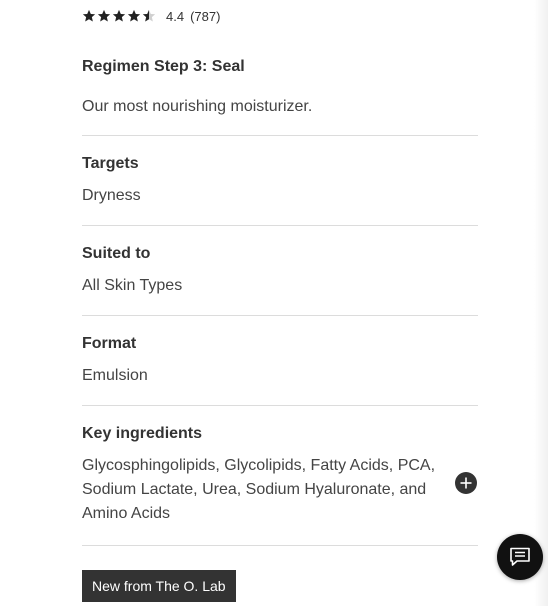 Image resolution: width=548 pixels, height=606 pixels. I want to click on regimen-step: Regimen Step 3: Seal, so click(163, 66).